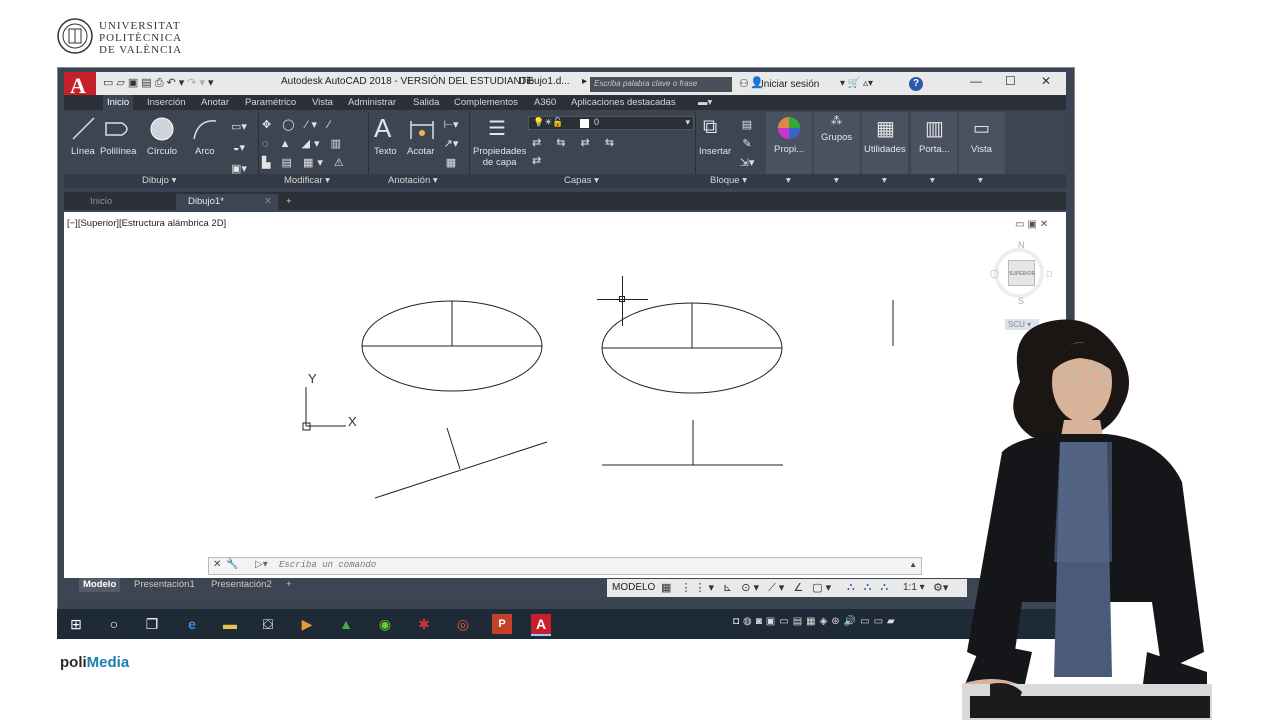  Describe the element at coordinates (270, 102) in the screenshot. I see `tab-parametrico: Paramétrico` at that location.